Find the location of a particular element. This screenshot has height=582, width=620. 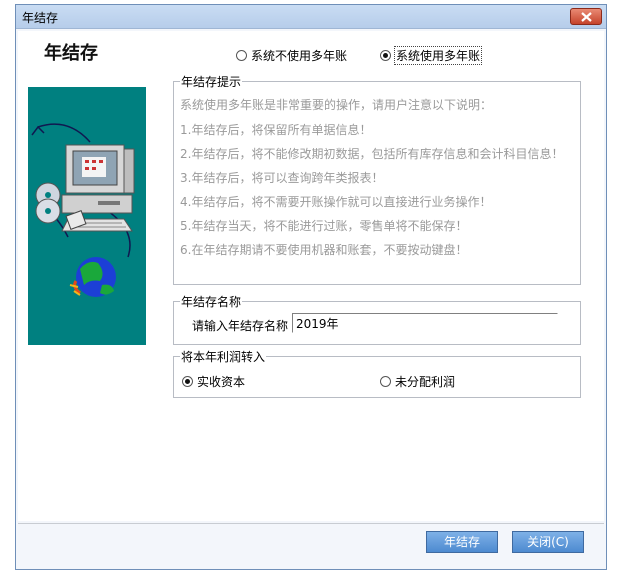

profit-option-capital: 实收资本 is located at coordinates (213, 381).